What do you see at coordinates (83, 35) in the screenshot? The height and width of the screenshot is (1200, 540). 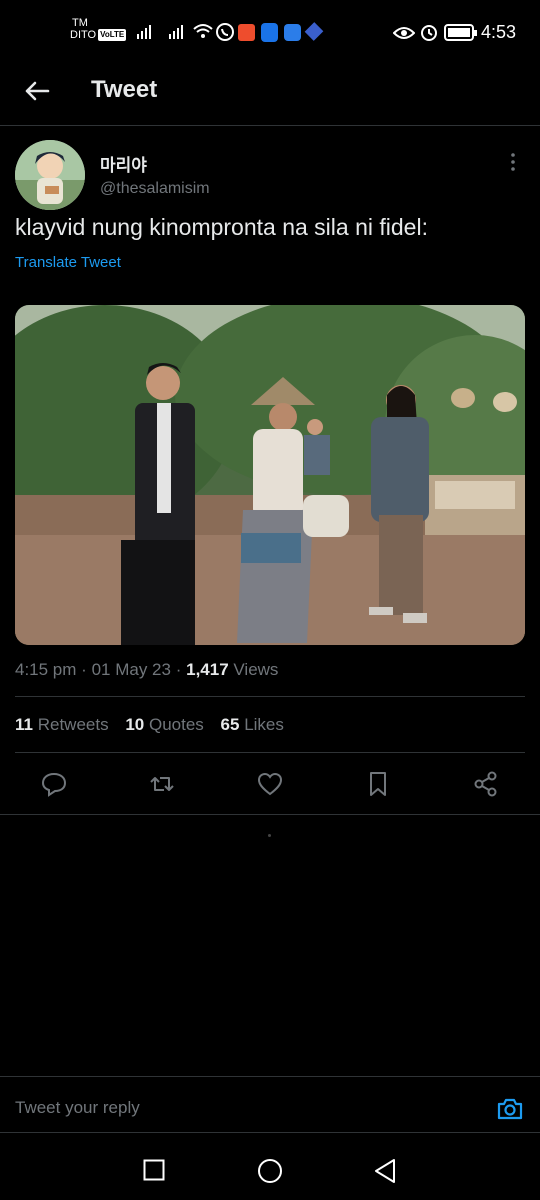 I see `carrier-name: DITO` at bounding box center [83, 35].